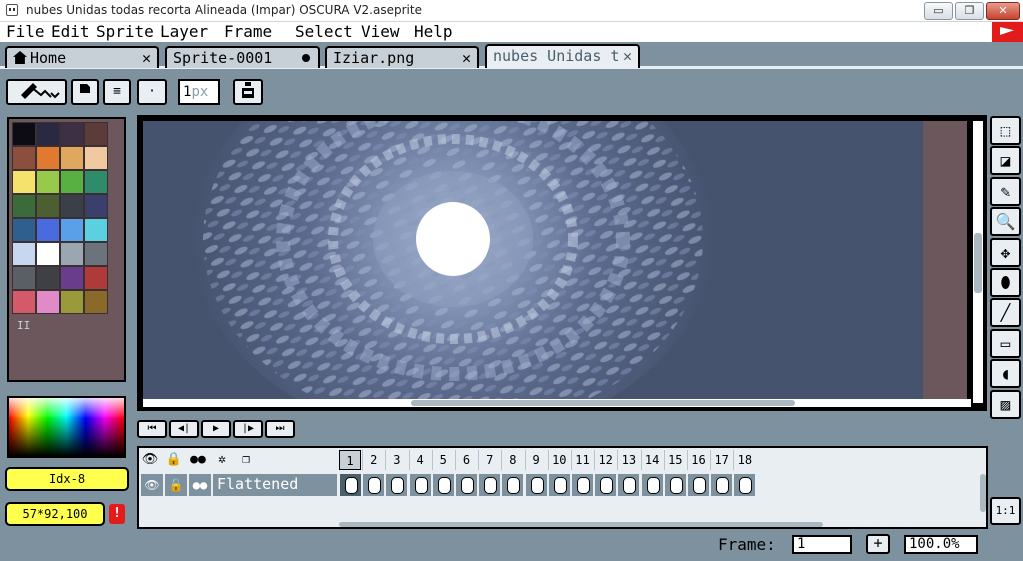  What do you see at coordinates (324, 32) in the screenshot?
I see `menu-select: Select` at bounding box center [324, 32].